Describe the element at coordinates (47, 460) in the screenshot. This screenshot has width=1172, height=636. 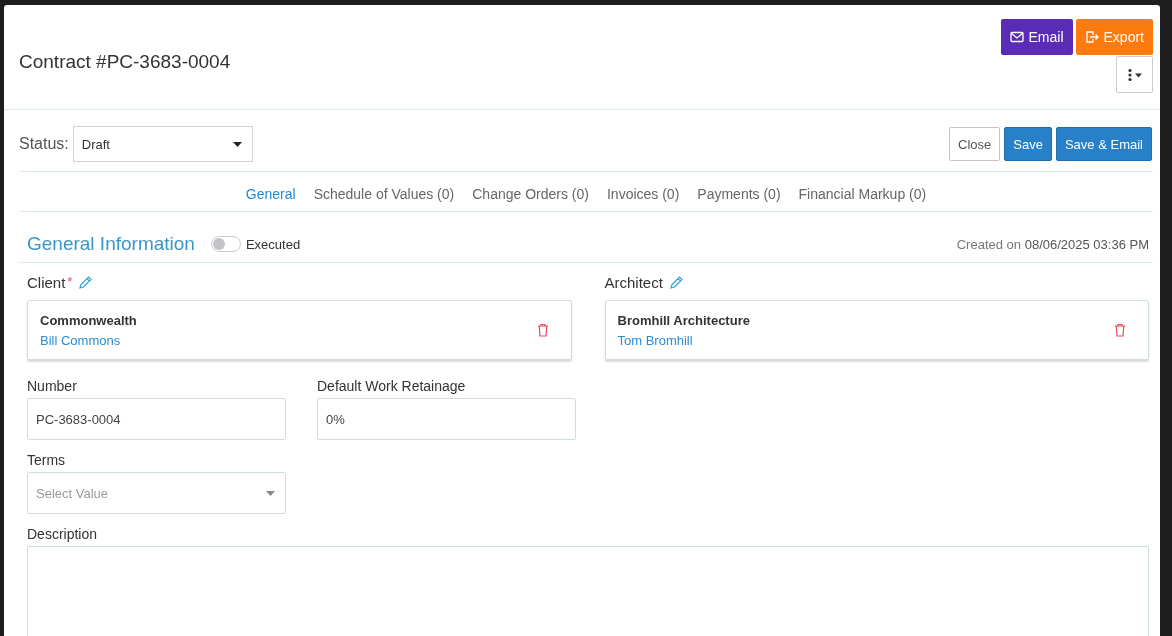
I see `field-label: Terms` at that location.